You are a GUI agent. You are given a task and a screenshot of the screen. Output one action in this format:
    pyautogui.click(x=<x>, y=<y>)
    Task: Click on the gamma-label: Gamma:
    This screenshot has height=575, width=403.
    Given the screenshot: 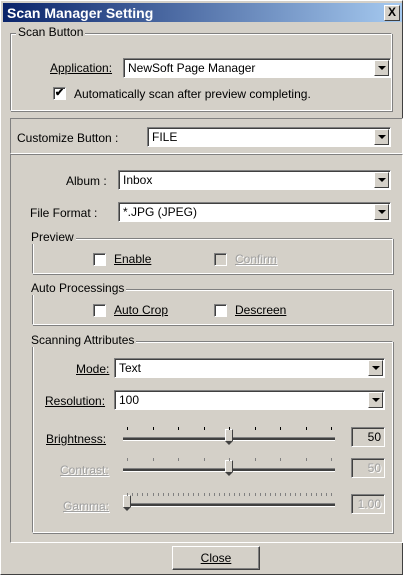 What is the action you would take?
    pyautogui.click(x=86, y=506)
    